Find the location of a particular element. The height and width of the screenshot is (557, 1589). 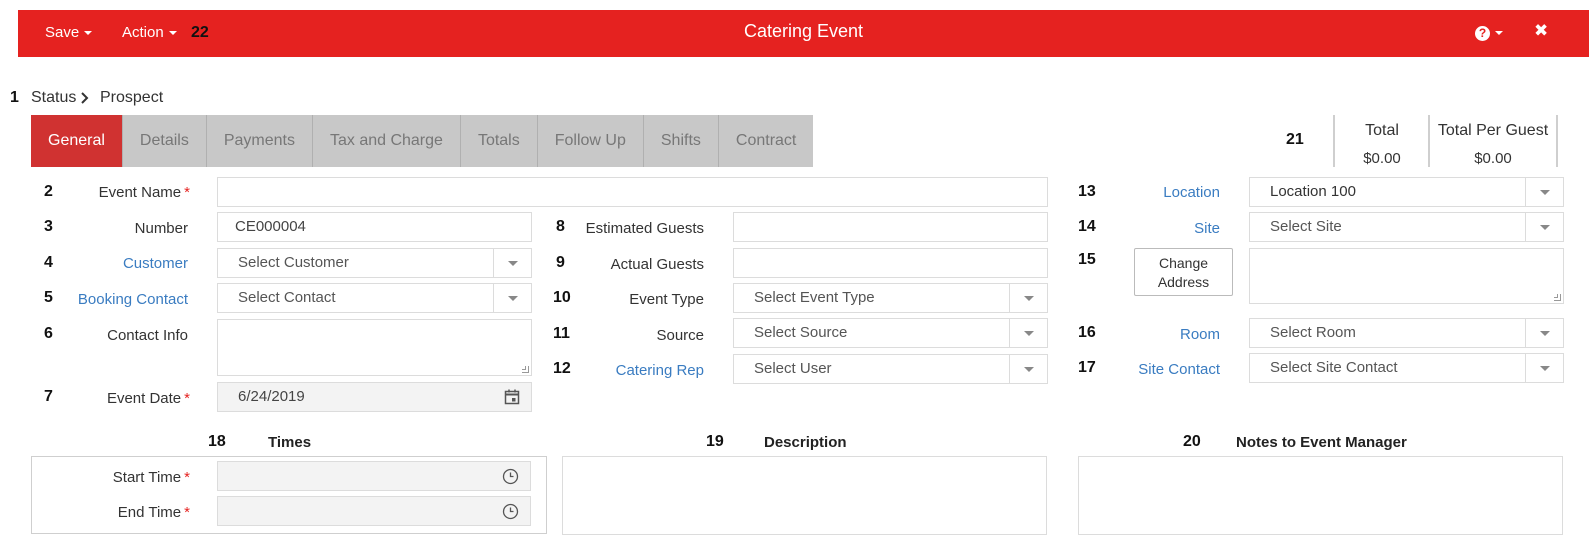

site-contact-select: Select Site Contact is located at coordinates (1406, 368).